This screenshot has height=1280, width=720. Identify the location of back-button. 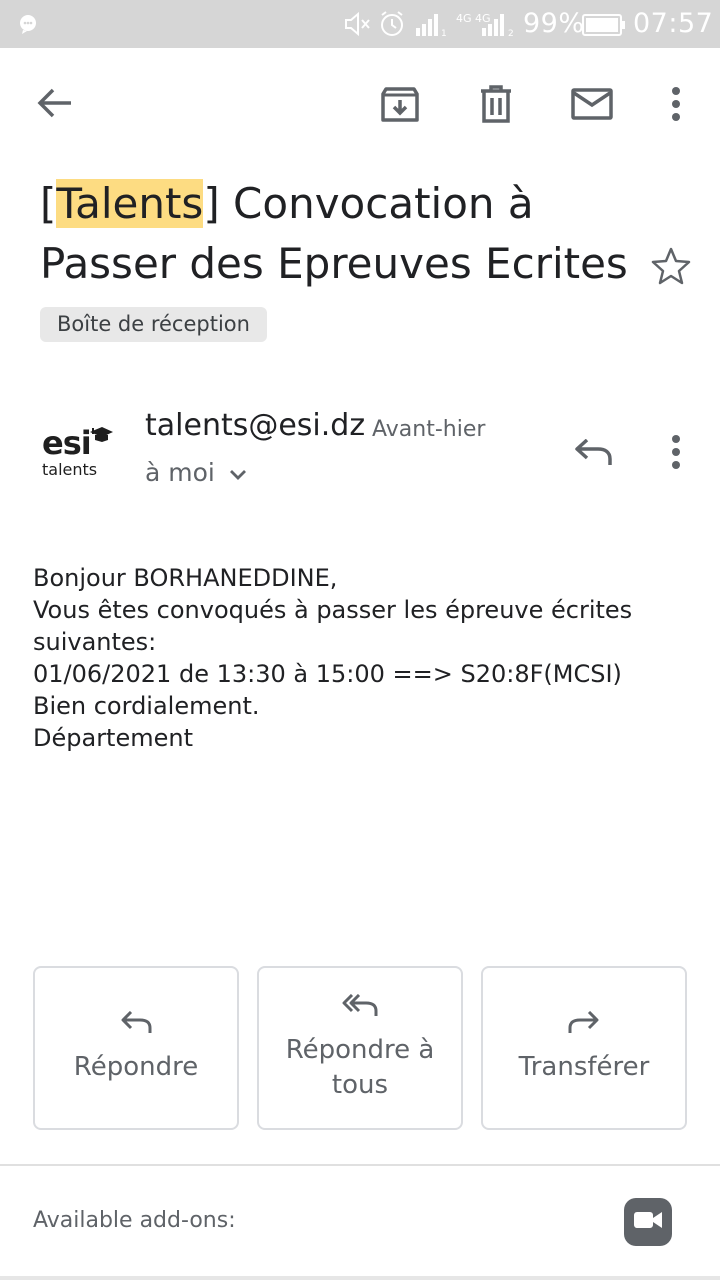
(55, 103).